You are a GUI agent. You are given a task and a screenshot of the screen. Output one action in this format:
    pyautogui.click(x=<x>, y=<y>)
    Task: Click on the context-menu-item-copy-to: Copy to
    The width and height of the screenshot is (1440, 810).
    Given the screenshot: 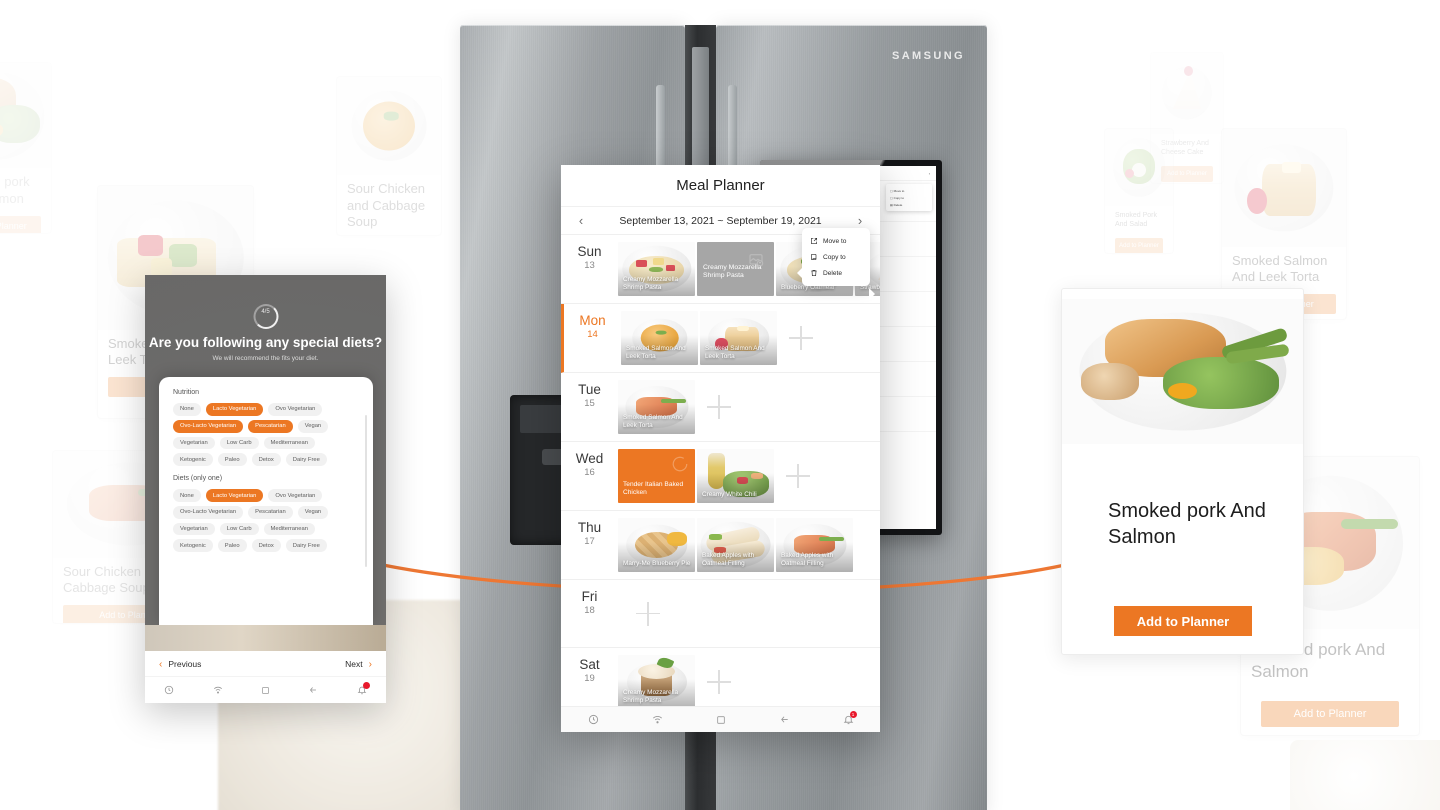 What is the action you would take?
    pyautogui.click(x=836, y=257)
    